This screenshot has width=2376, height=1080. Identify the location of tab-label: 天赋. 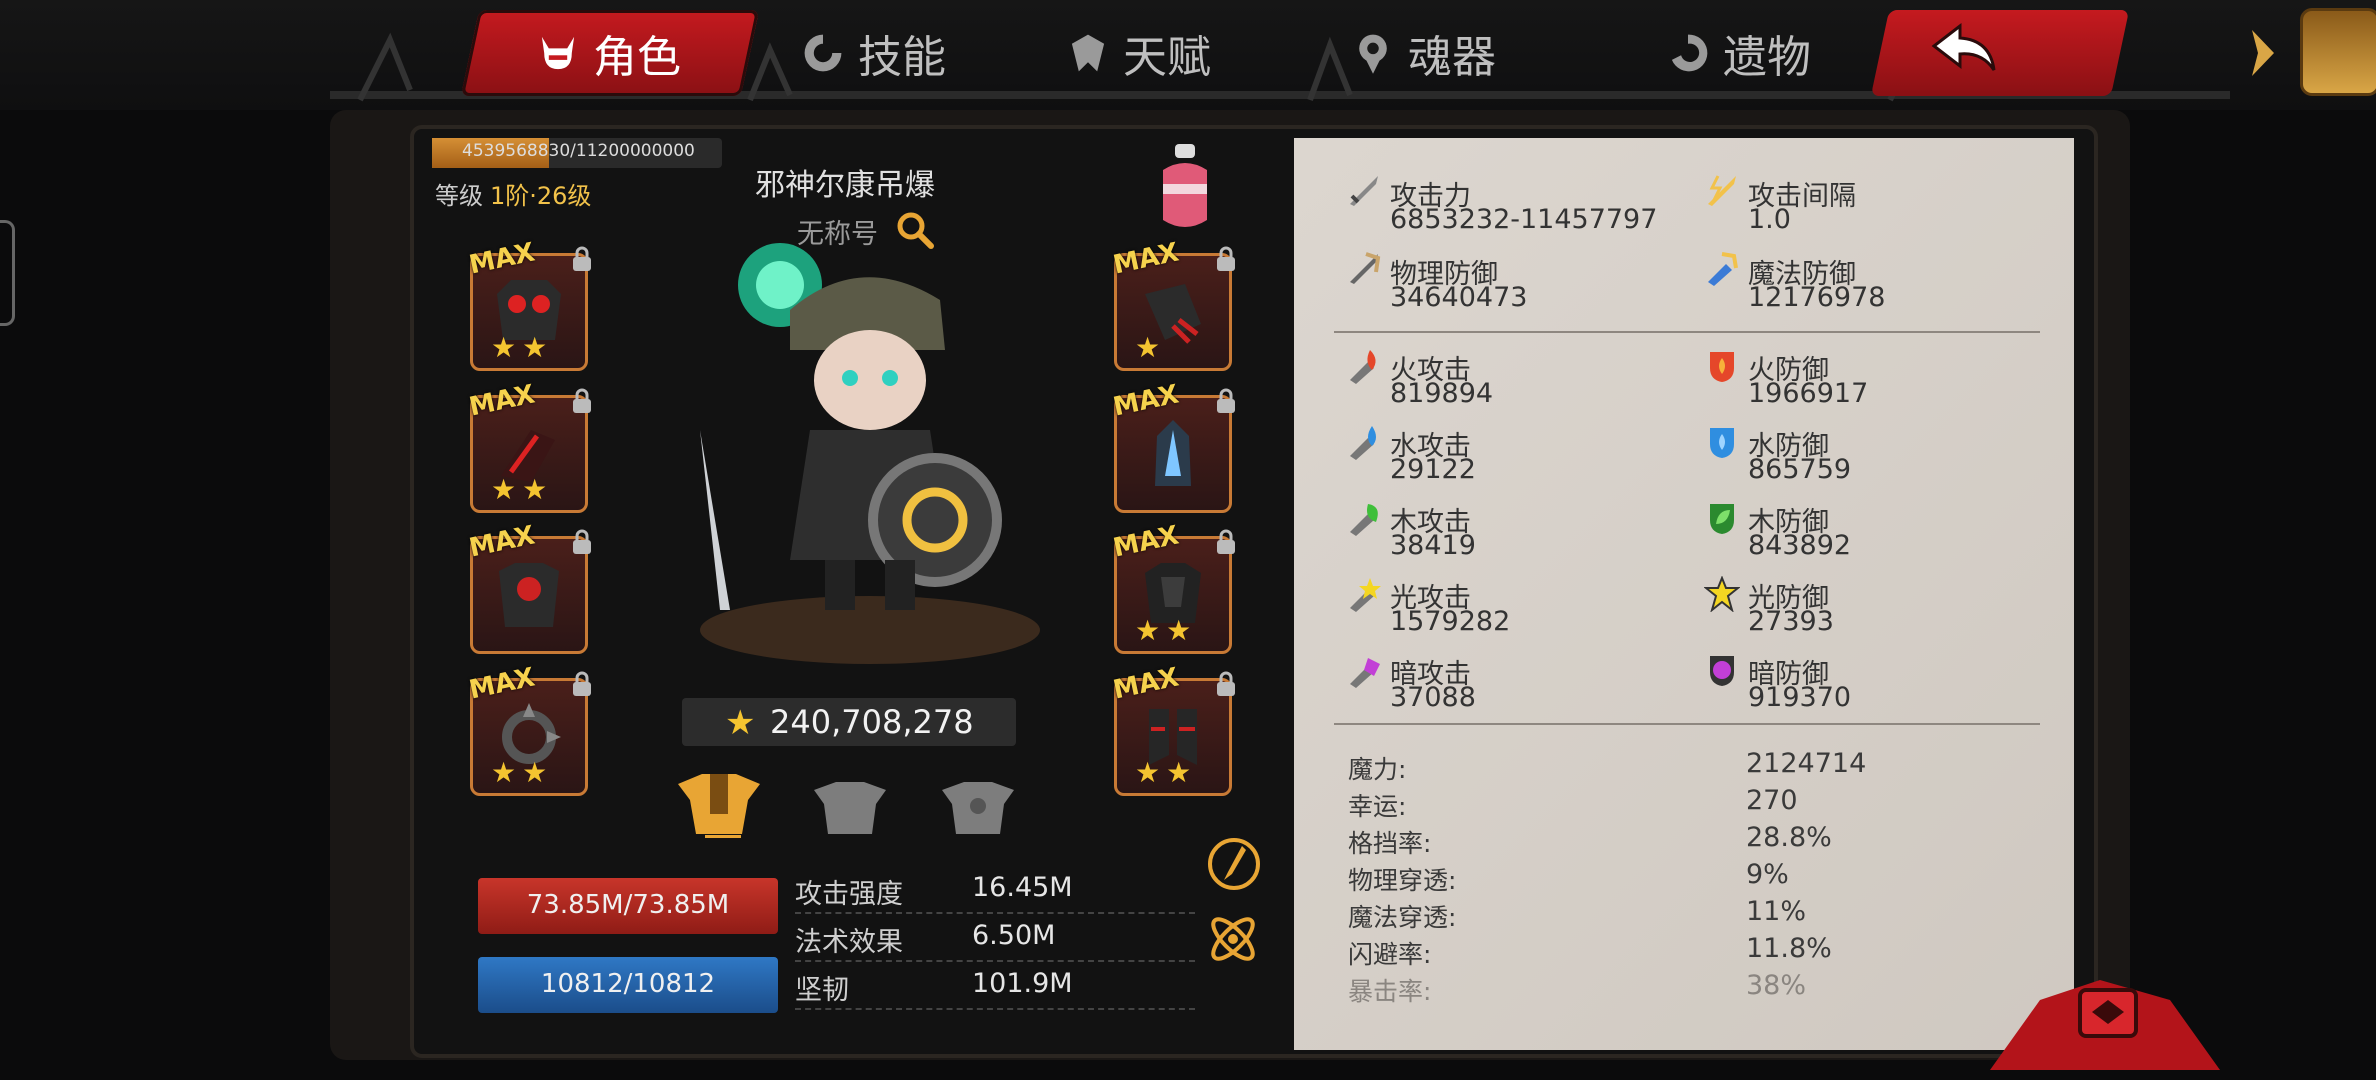
(1167, 57).